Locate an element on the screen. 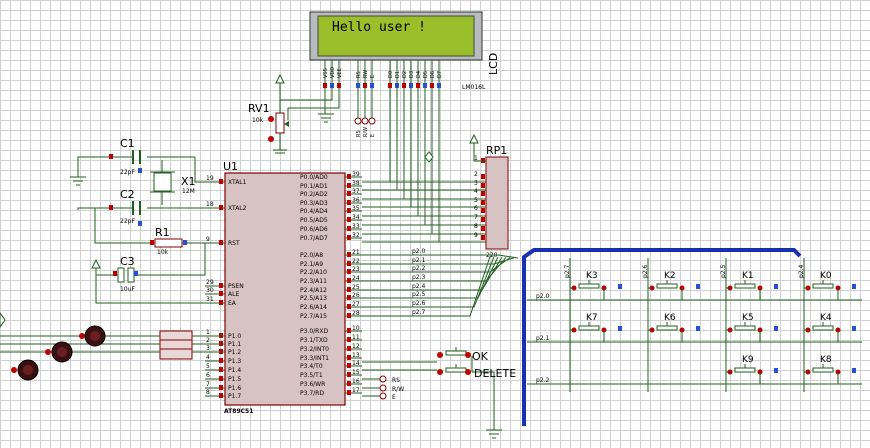 The height and width of the screenshot is (448, 870). keypad-key: K5 is located at coordinates (752, 327).